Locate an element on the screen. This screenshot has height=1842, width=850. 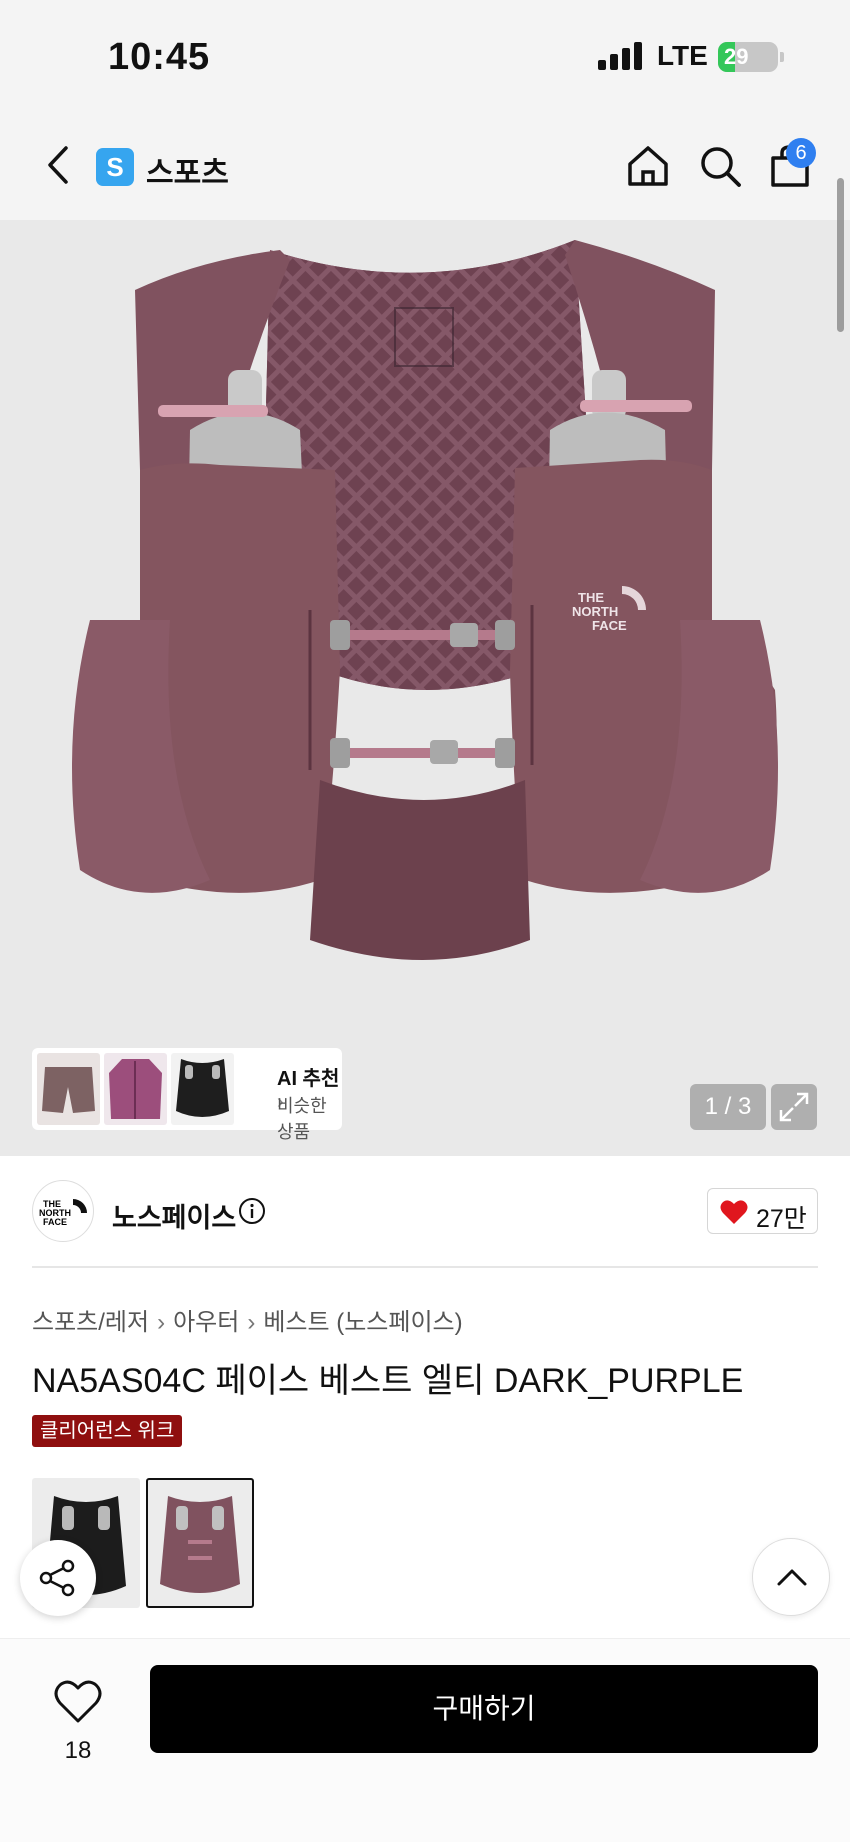
info-icon is located at coordinates (252, 1211).